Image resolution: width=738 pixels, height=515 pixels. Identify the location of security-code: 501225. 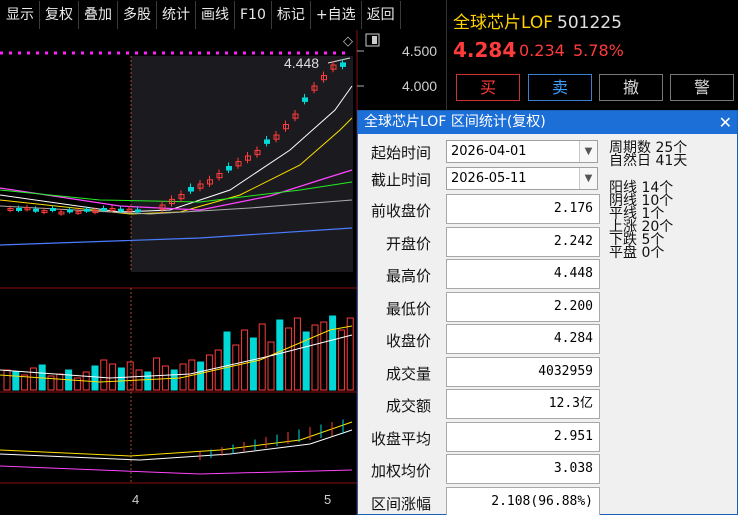
(589, 23).